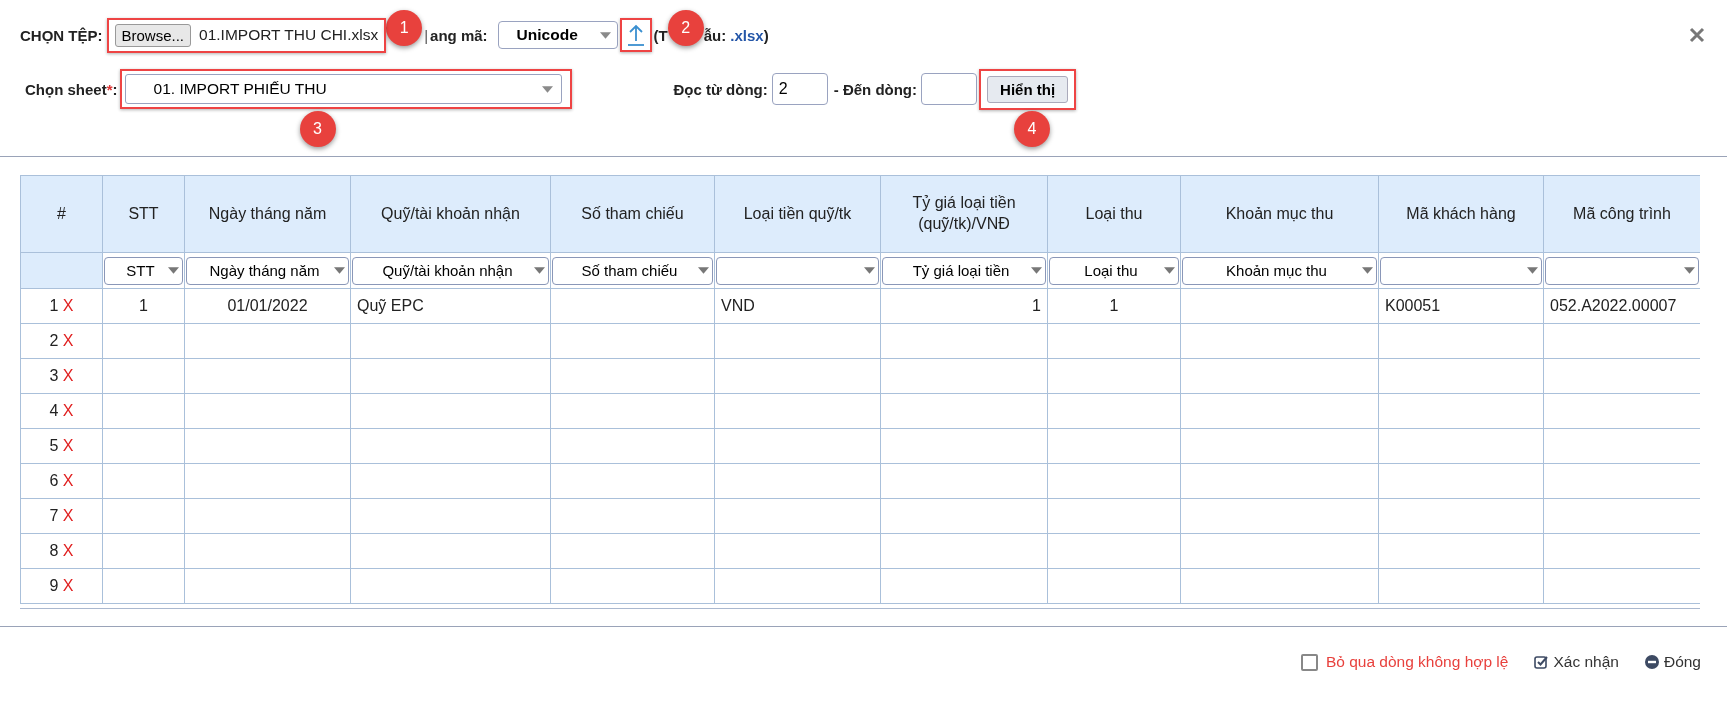  What do you see at coordinates (450, 270) in the screenshot?
I see `filter-dropdown: Quỹ/tài khoản nhận` at bounding box center [450, 270].